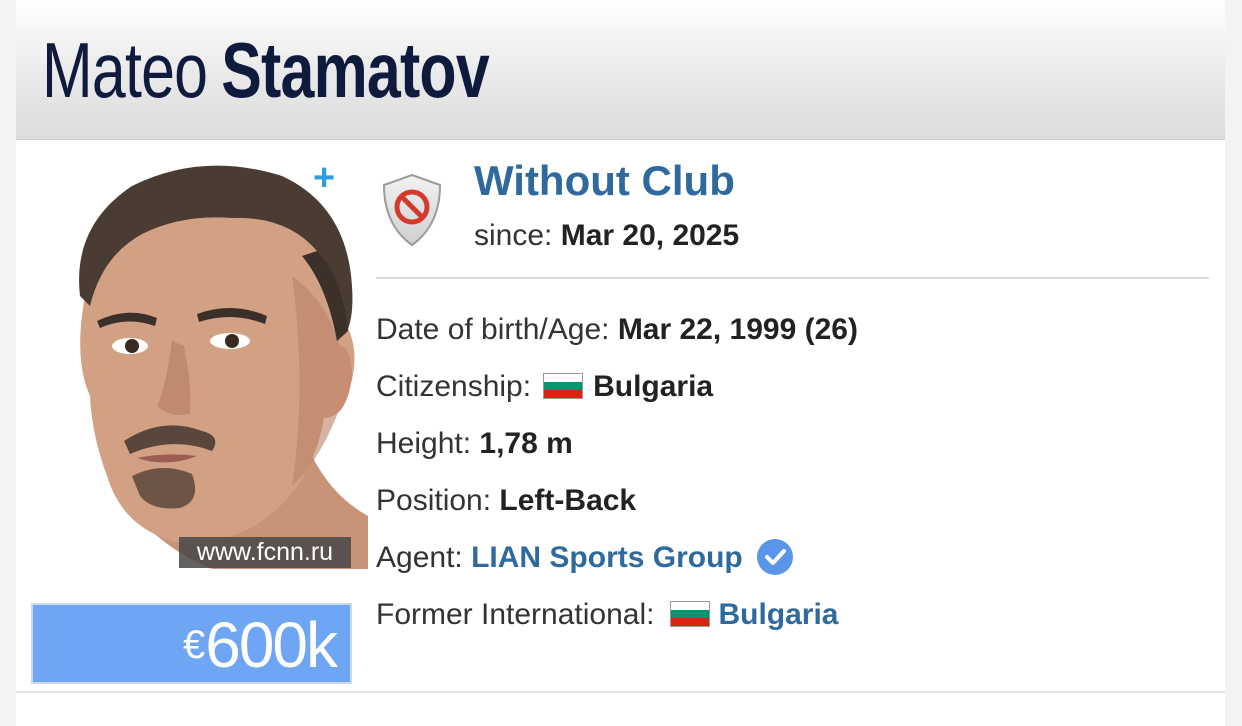  What do you see at coordinates (493, 329) in the screenshot?
I see `birth-label: Date of birth/Age:` at bounding box center [493, 329].